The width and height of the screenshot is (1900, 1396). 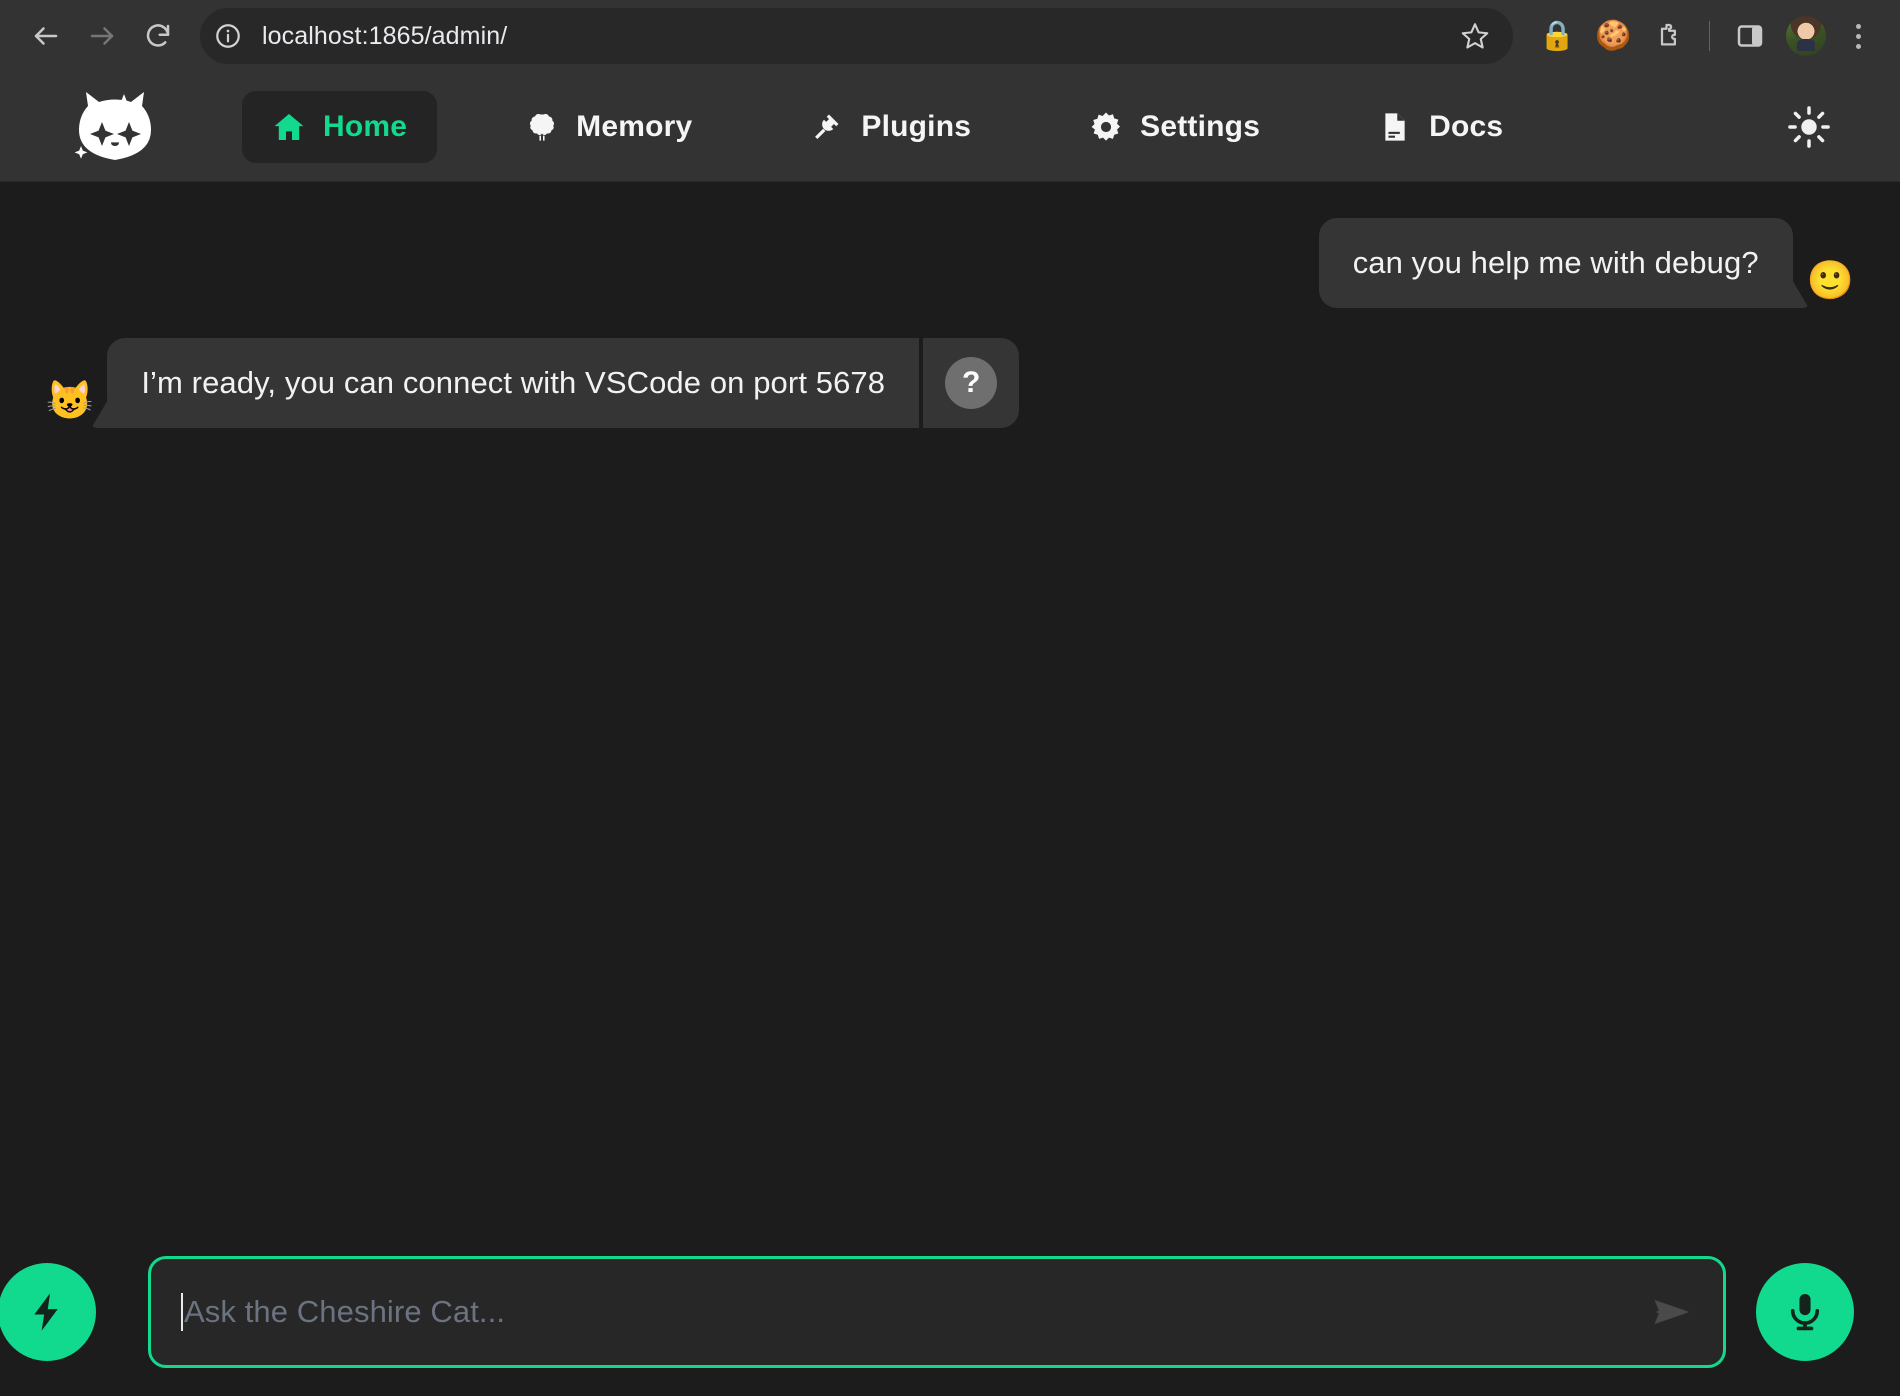 I want to click on nav-item-settings: Settings, so click(x=1174, y=127).